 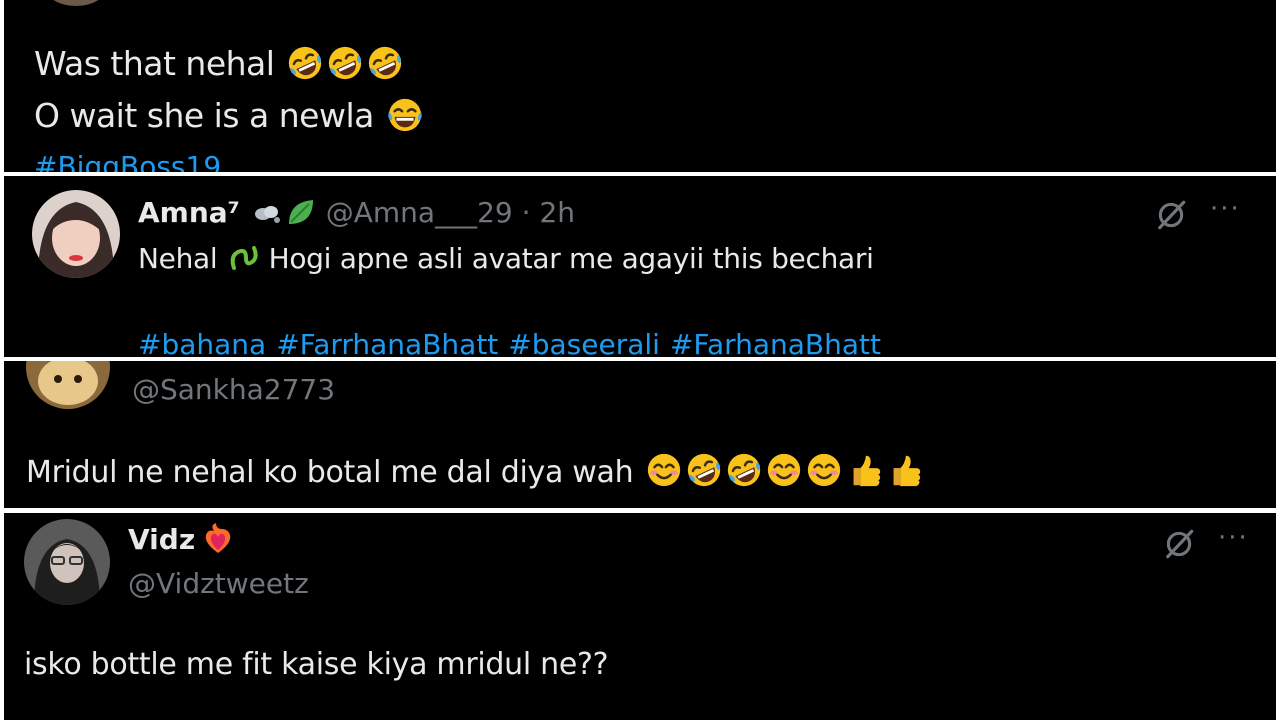 I want to click on display-name-row: Vidz, so click(x=181, y=539).